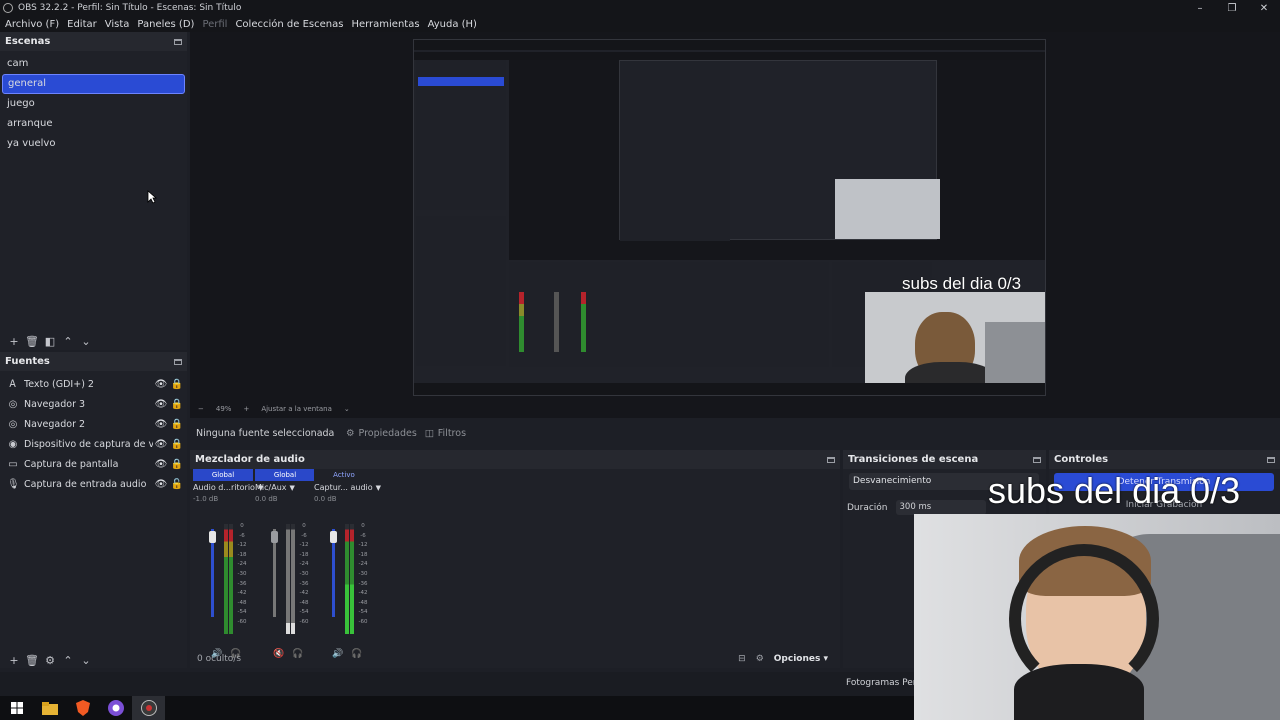  What do you see at coordinates (93, 464) in the screenshot?
I see `source-item: ▭ Captura de pantalla 👁 🔒` at bounding box center [93, 464].